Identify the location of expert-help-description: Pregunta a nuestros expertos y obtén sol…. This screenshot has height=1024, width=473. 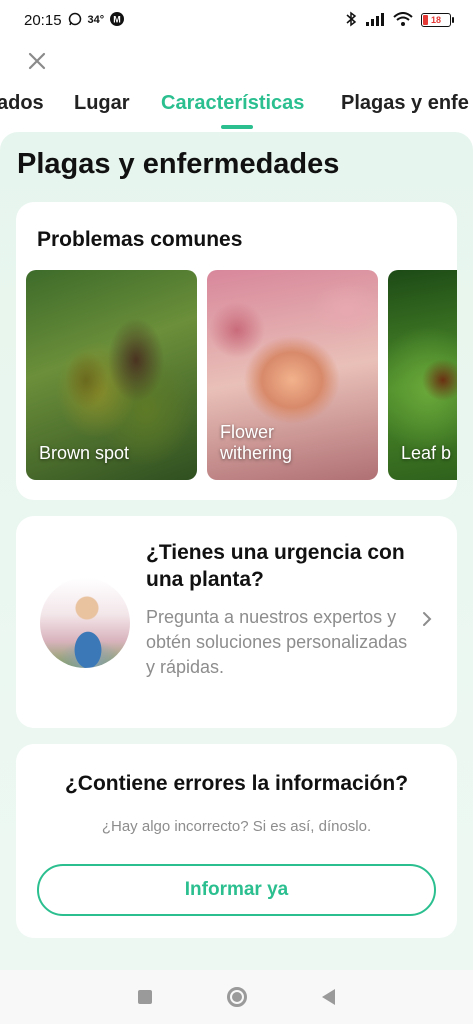
(277, 642).